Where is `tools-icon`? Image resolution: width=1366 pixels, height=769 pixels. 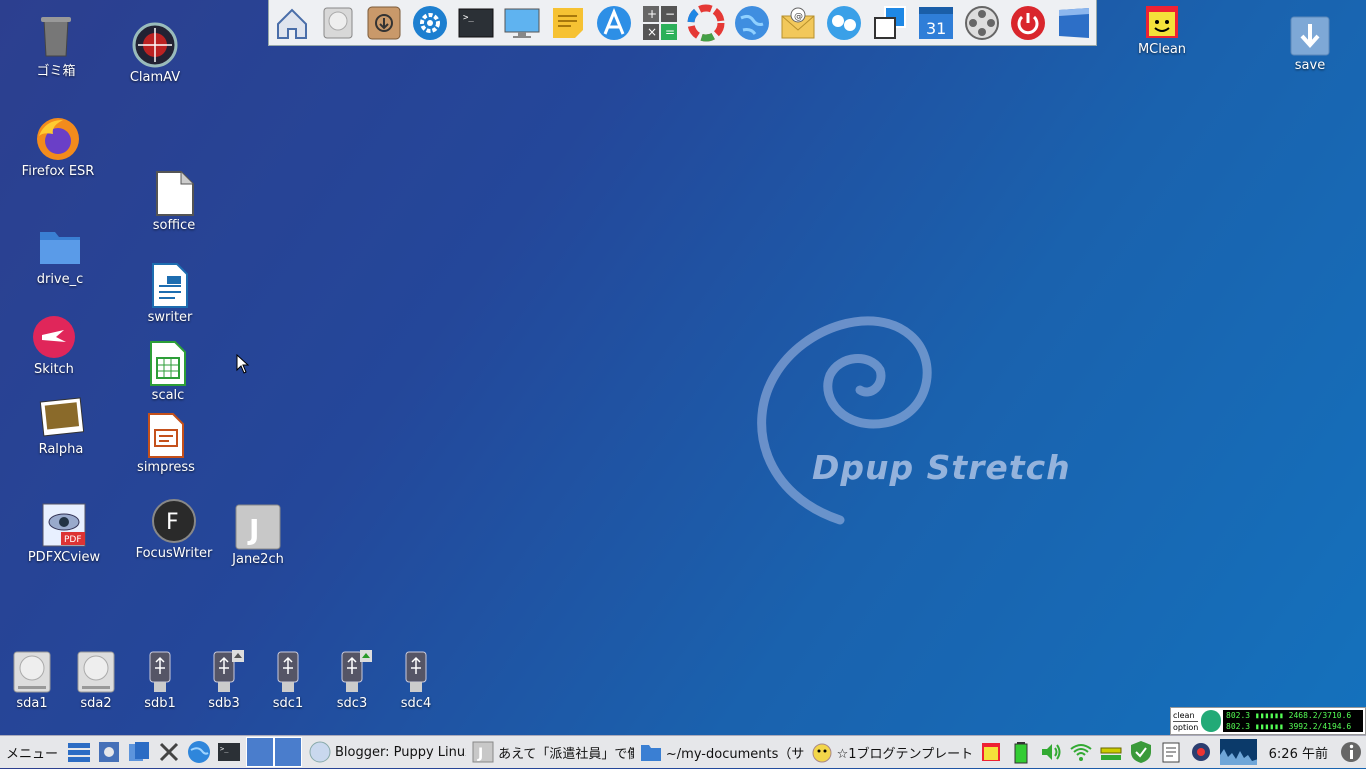
tools-icon is located at coordinates (169, 752).